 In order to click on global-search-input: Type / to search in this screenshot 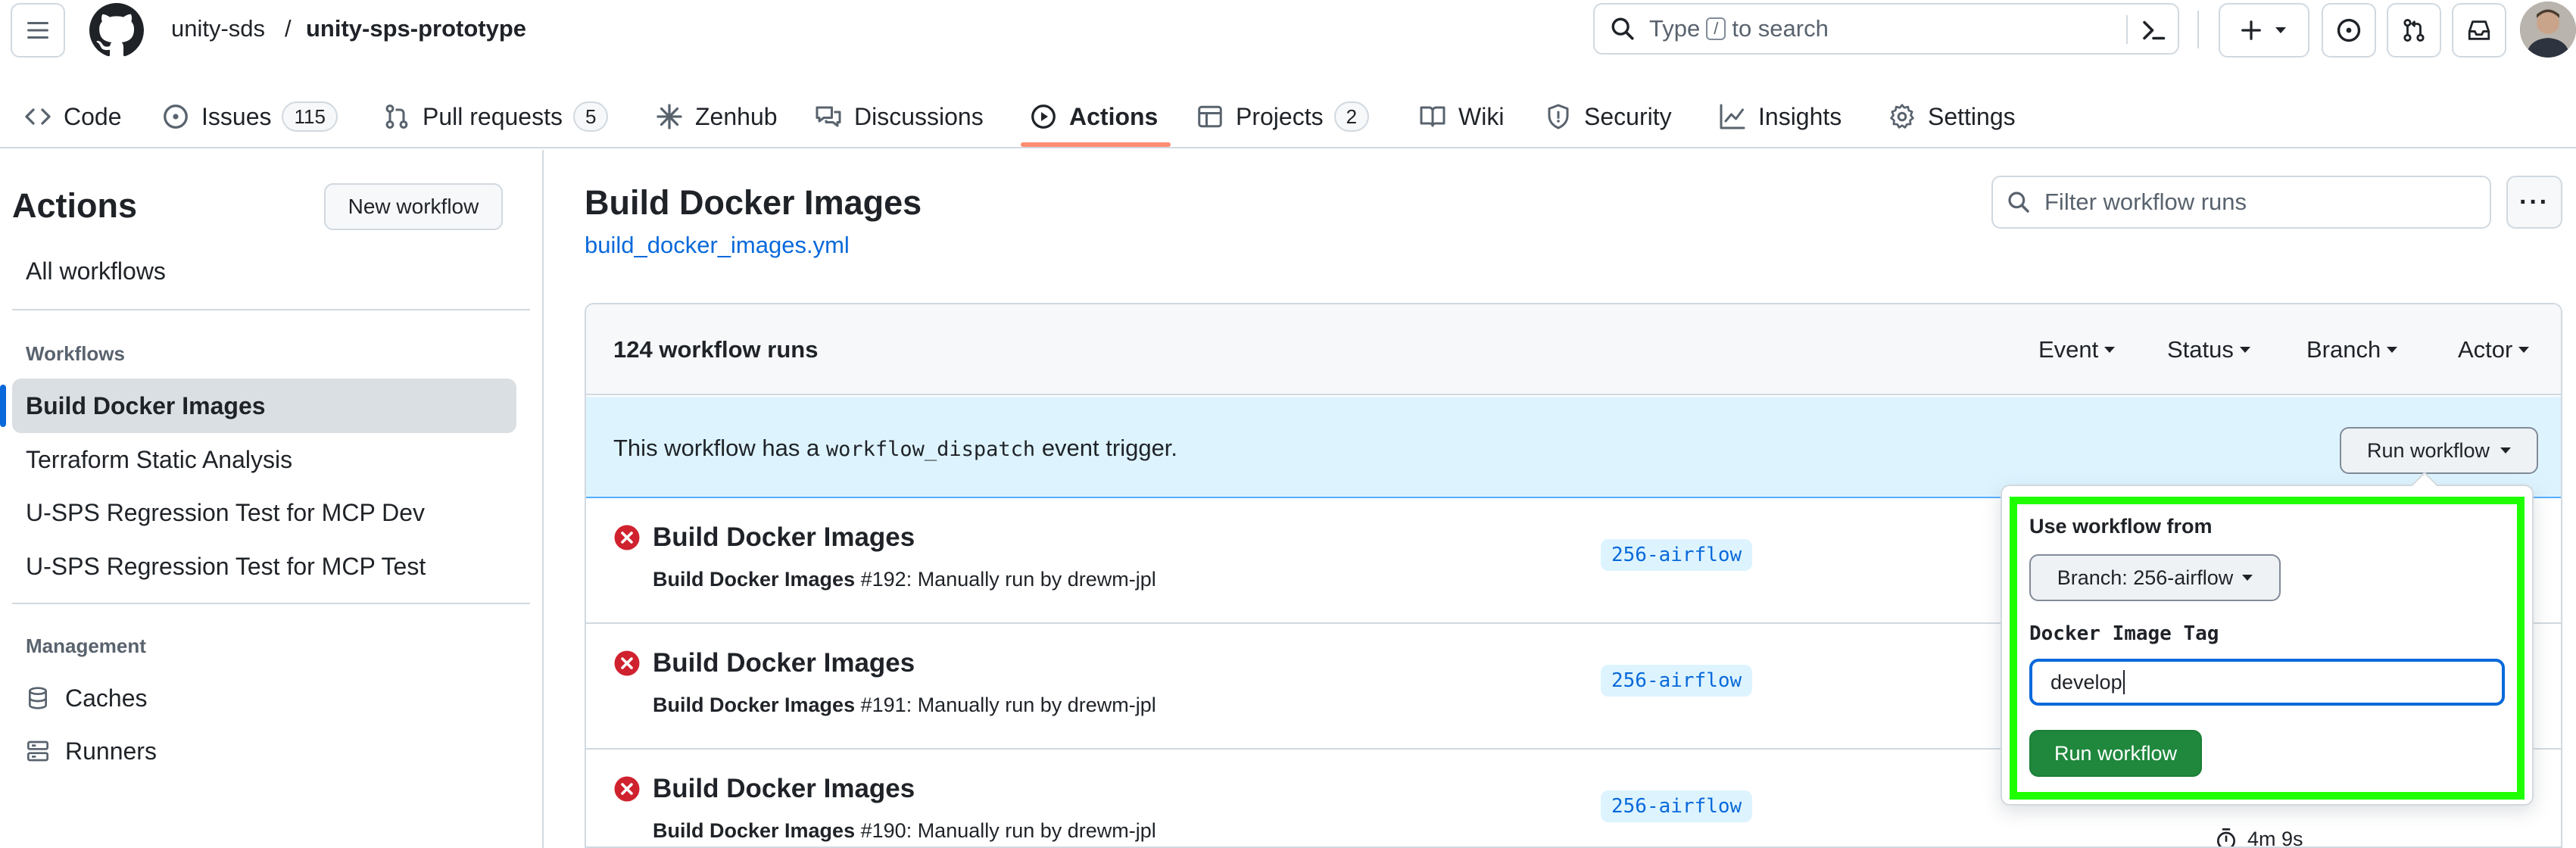, I will do `click(1886, 29)`.